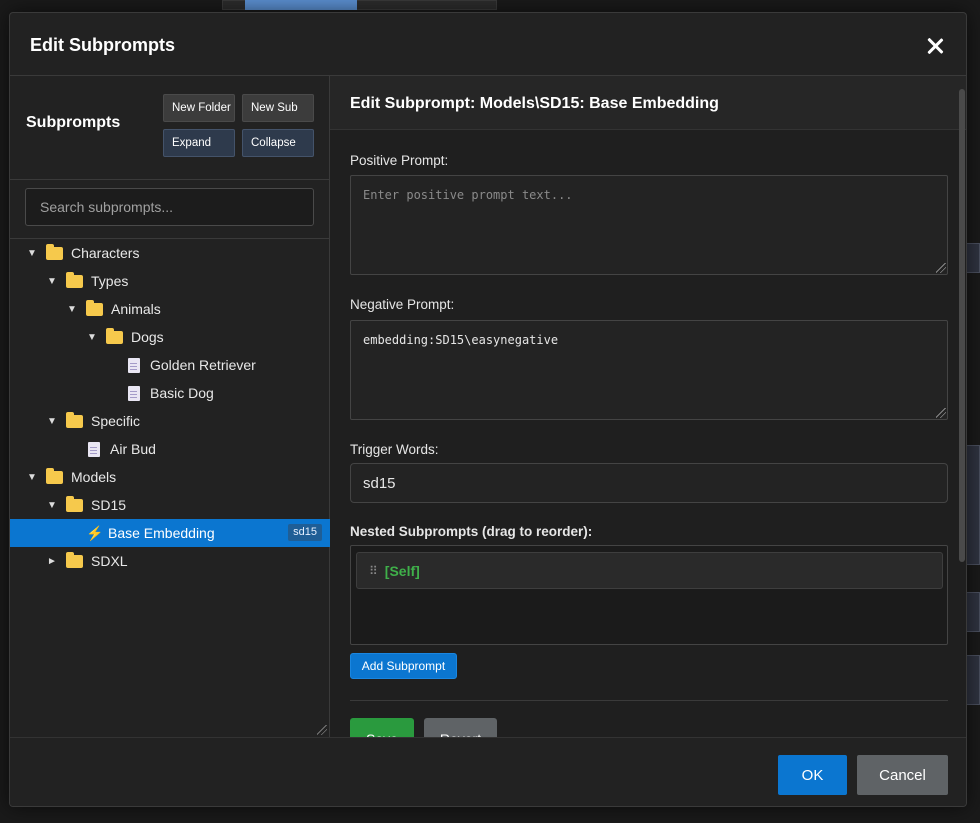  I want to click on tree-item: ⚡ Base Embedding sd15, so click(170, 533).